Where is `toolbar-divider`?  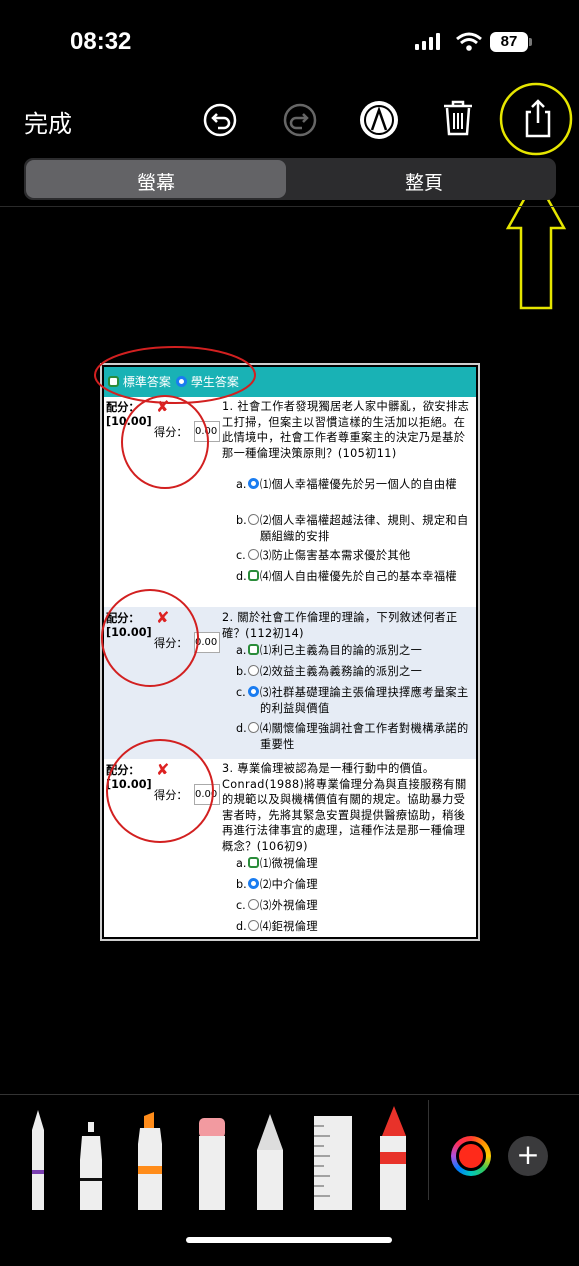
toolbar-divider is located at coordinates (289, 1094).